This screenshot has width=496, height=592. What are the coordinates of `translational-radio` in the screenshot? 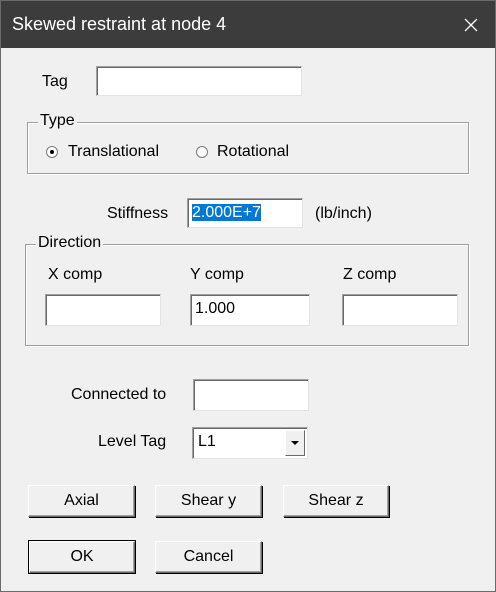 It's located at (52, 152).